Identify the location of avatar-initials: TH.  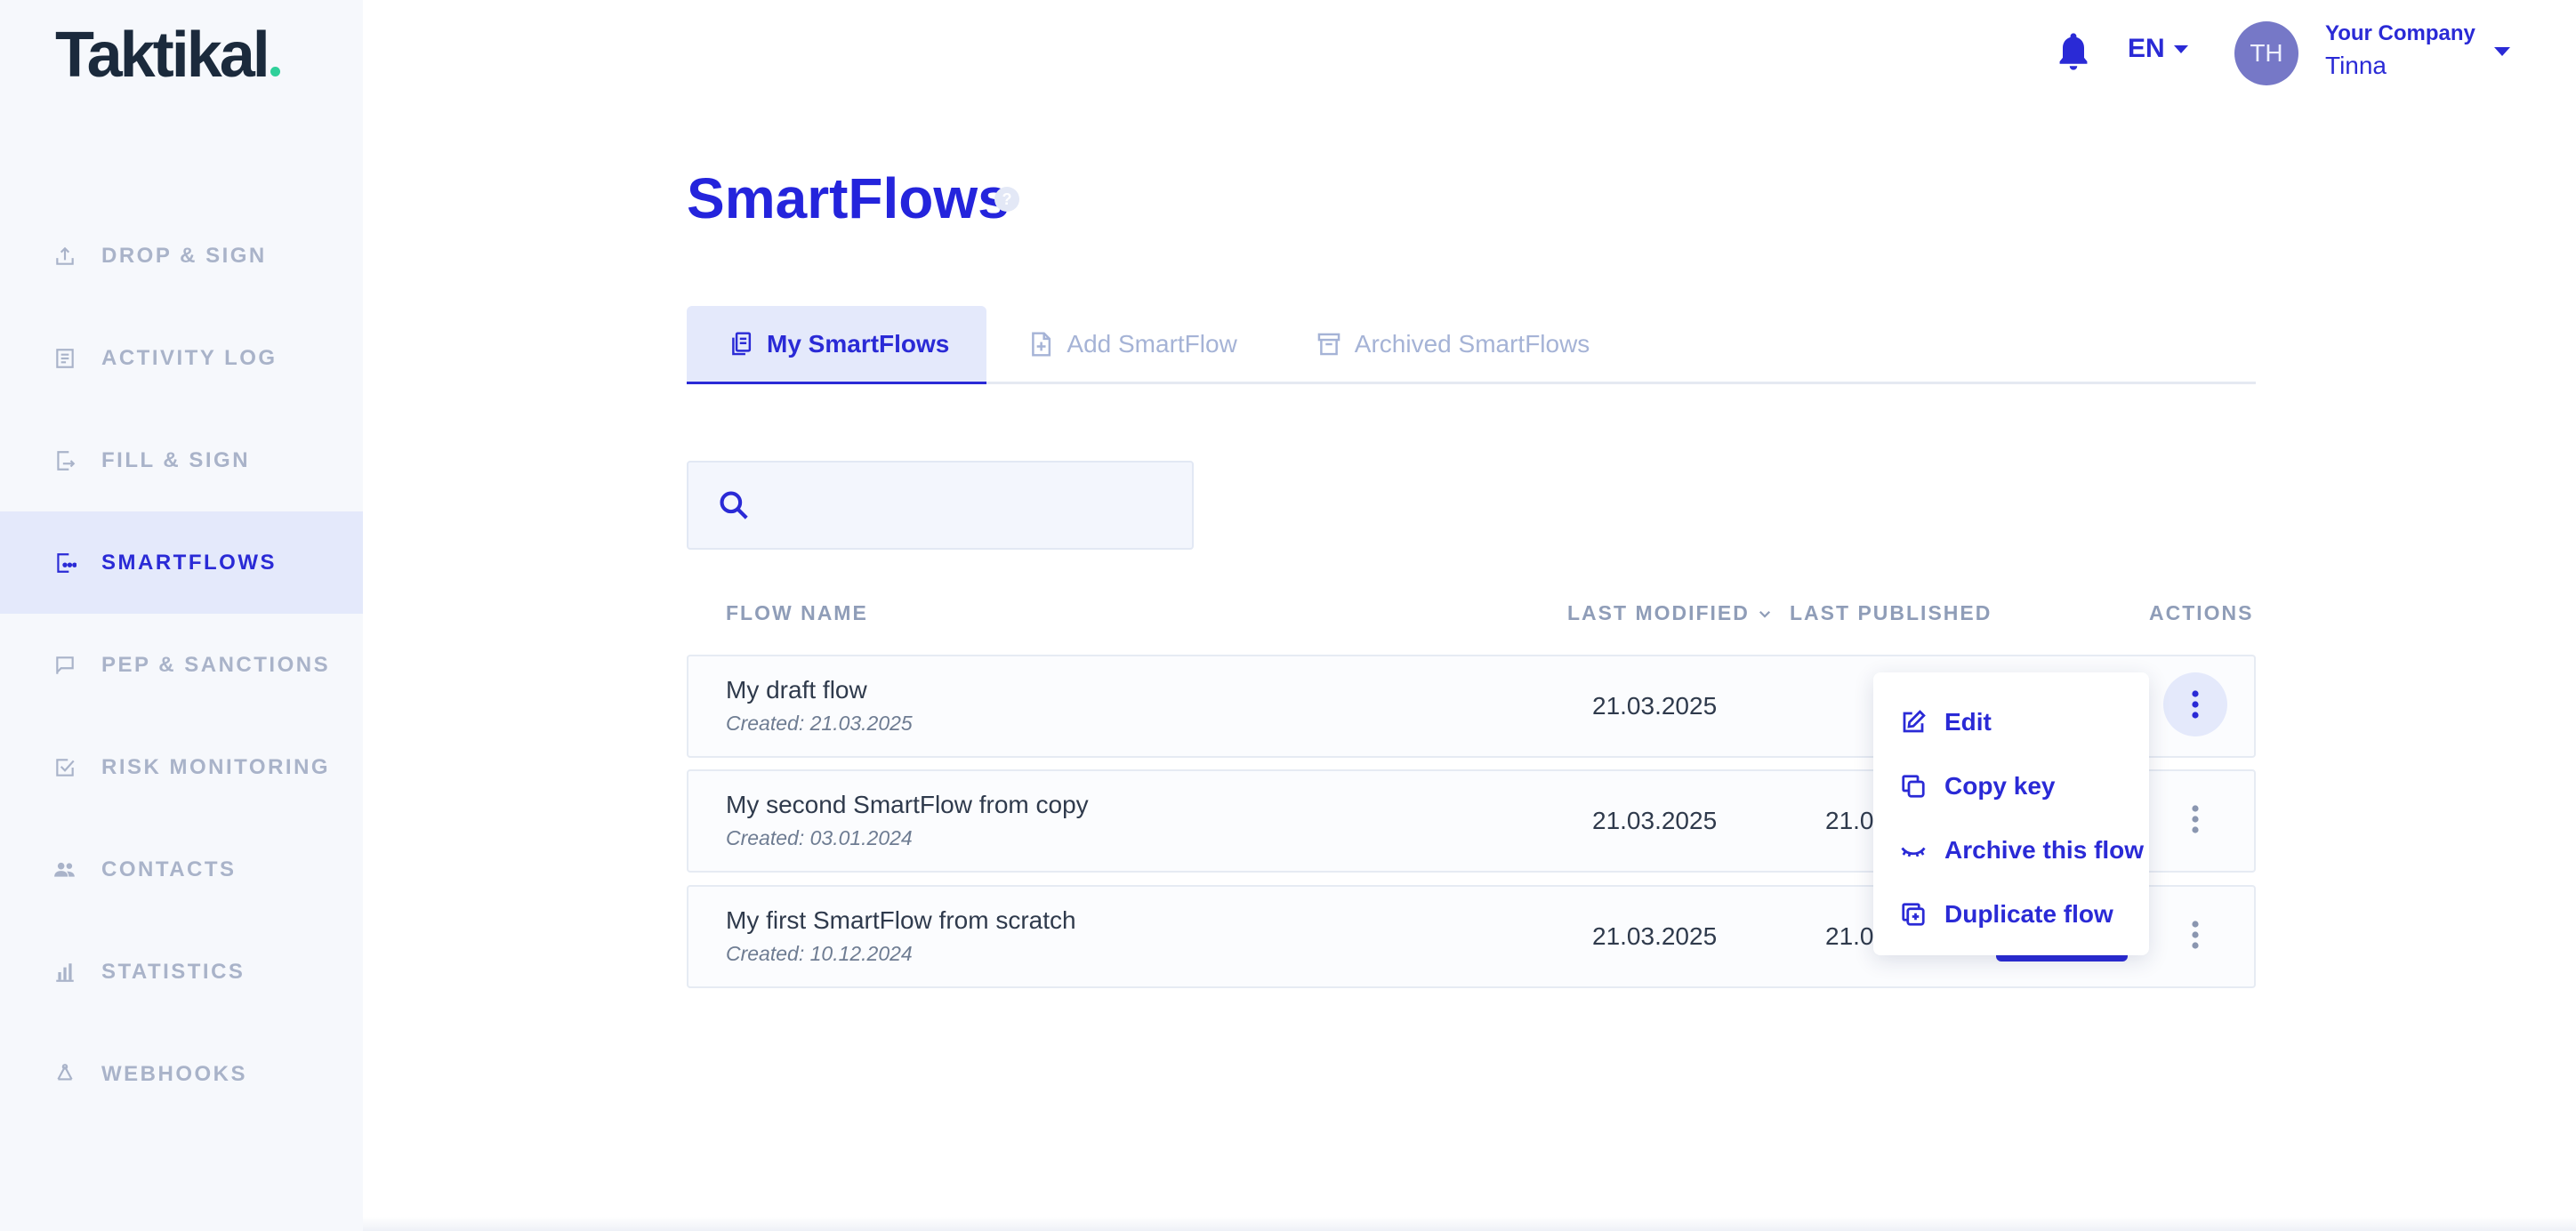
(2266, 53).